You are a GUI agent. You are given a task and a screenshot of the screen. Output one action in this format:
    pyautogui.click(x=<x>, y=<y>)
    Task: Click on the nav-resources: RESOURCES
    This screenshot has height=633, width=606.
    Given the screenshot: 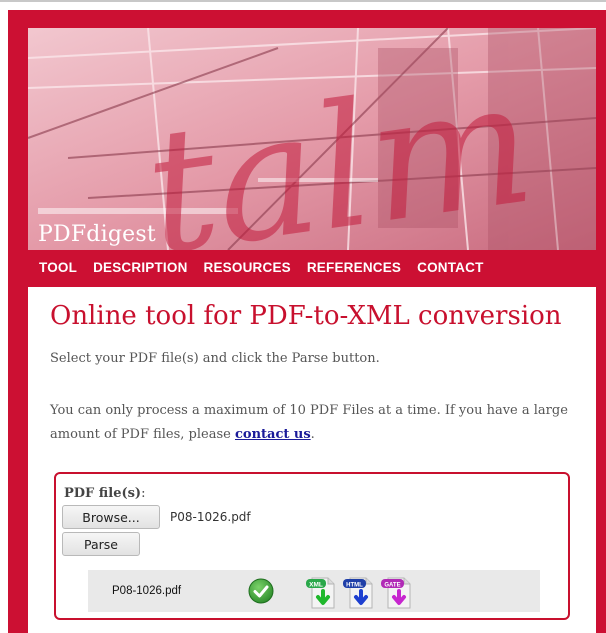 What is the action you would take?
    pyautogui.click(x=247, y=267)
    